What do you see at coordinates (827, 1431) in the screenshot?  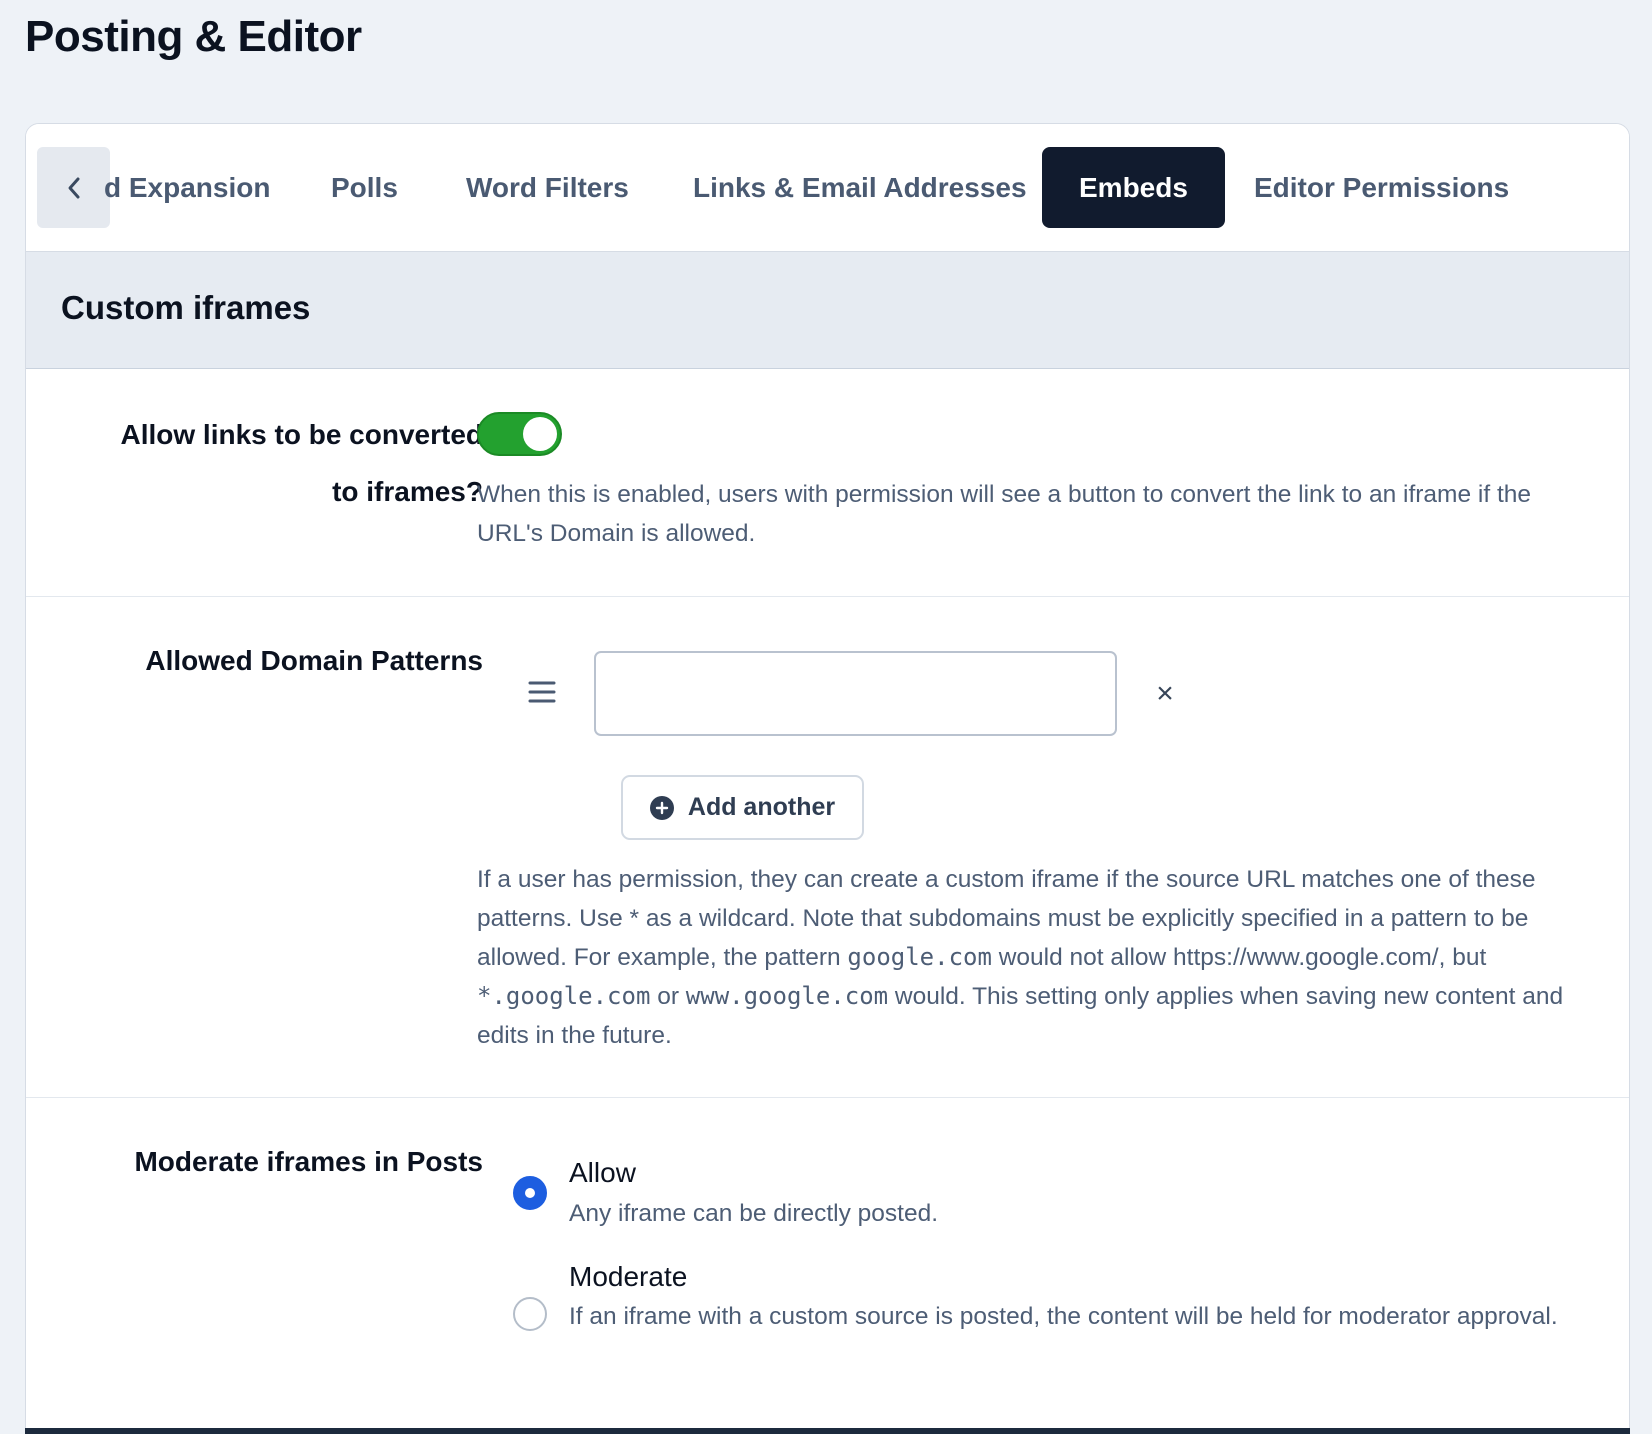 I see `footer-bar` at bounding box center [827, 1431].